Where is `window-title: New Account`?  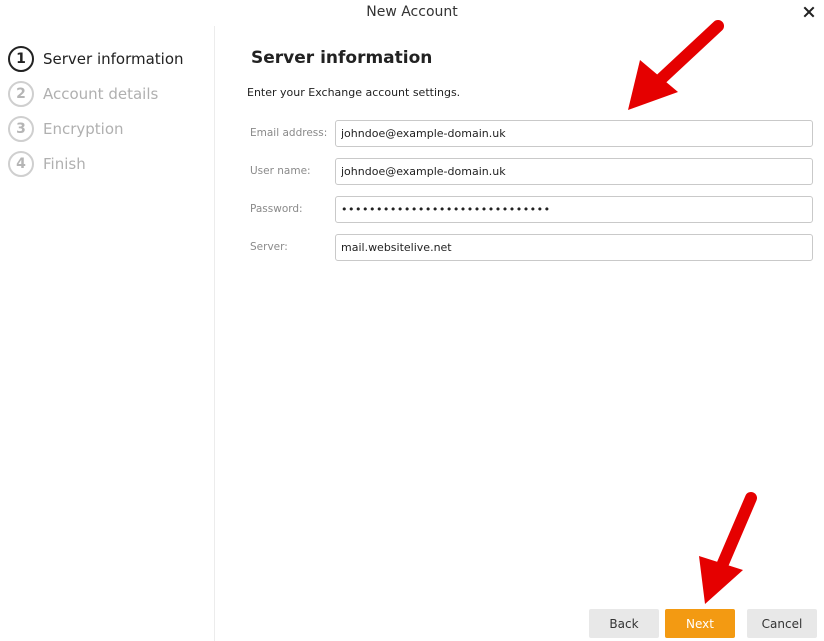
window-title: New Account is located at coordinates (412, 12).